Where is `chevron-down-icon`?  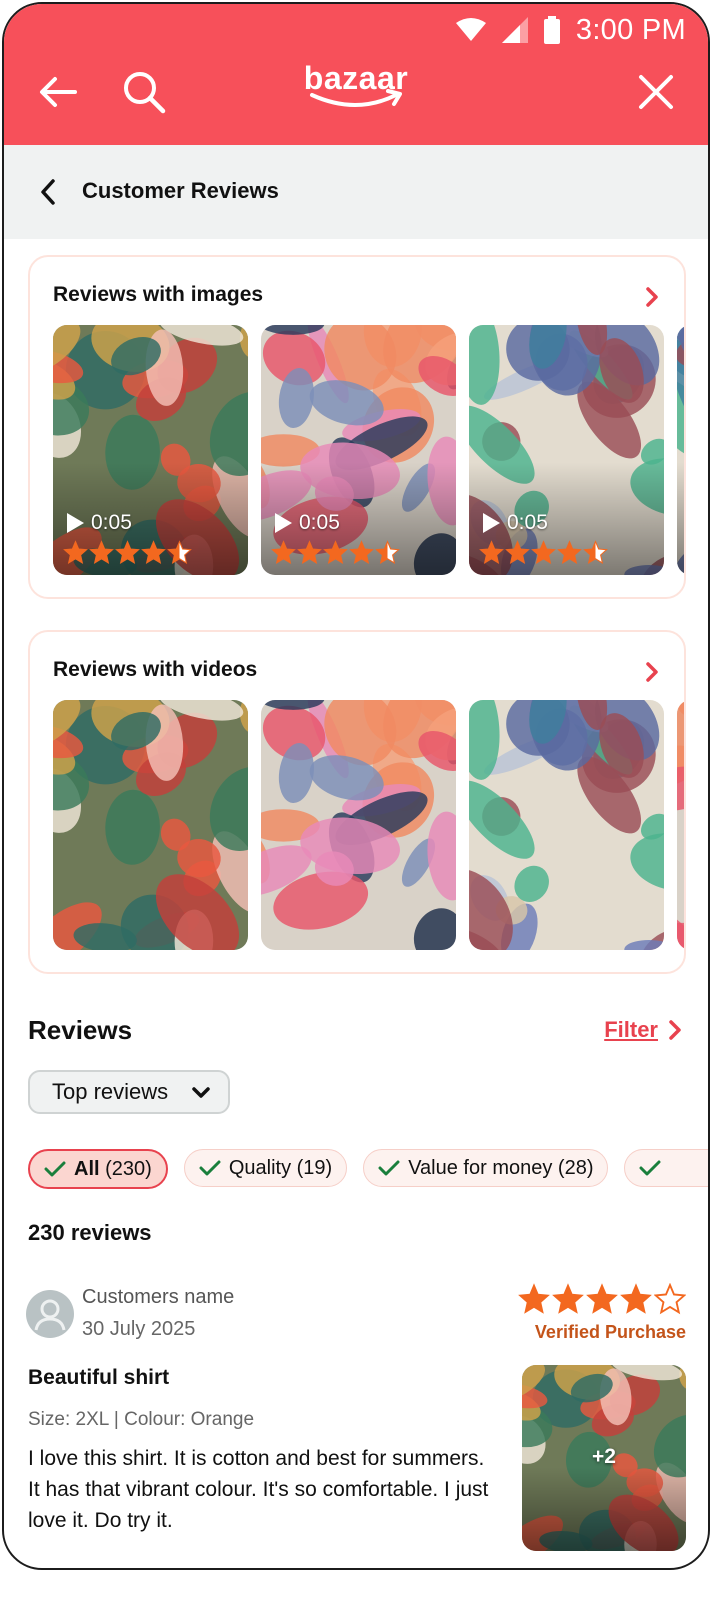
chevron-down-icon is located at coordinates (201, 1092).